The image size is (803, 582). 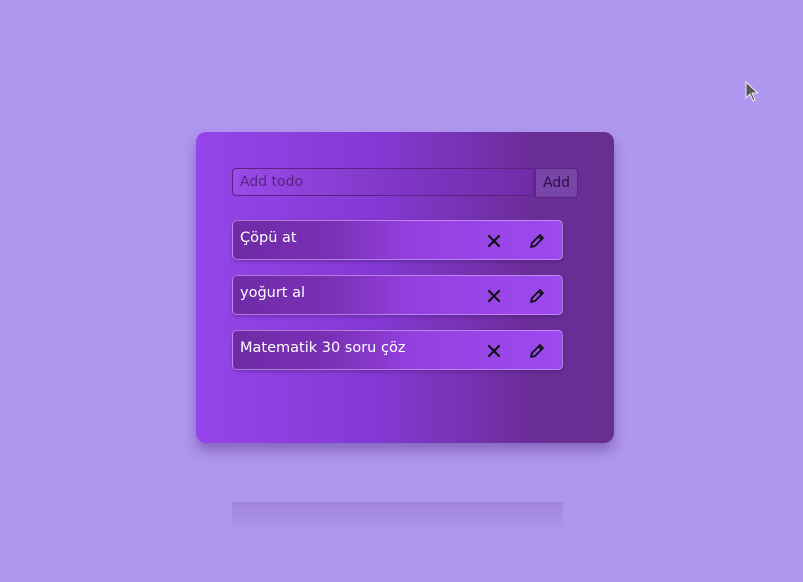 What do you see at coordinates (397, 517) in the screenshot?
I see `list-shadow` at bounding box center [397, 517].